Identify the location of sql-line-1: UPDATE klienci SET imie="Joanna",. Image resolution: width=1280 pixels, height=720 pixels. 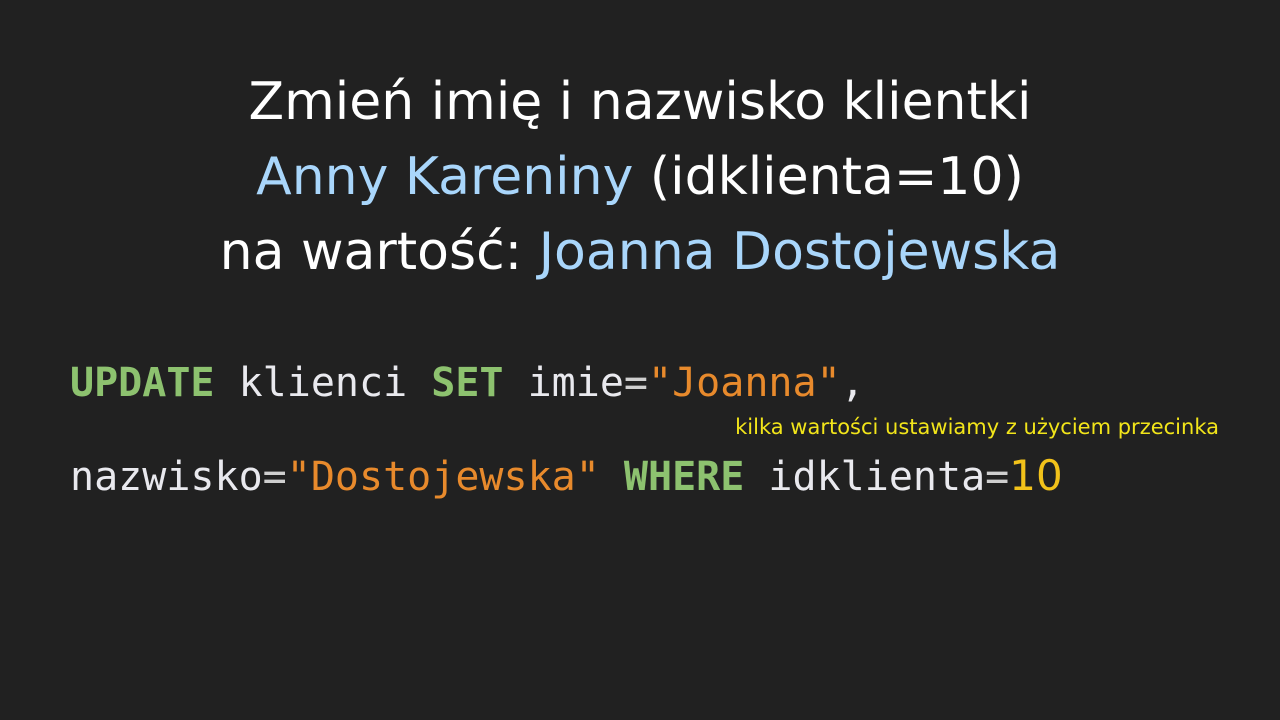
(467, 383).